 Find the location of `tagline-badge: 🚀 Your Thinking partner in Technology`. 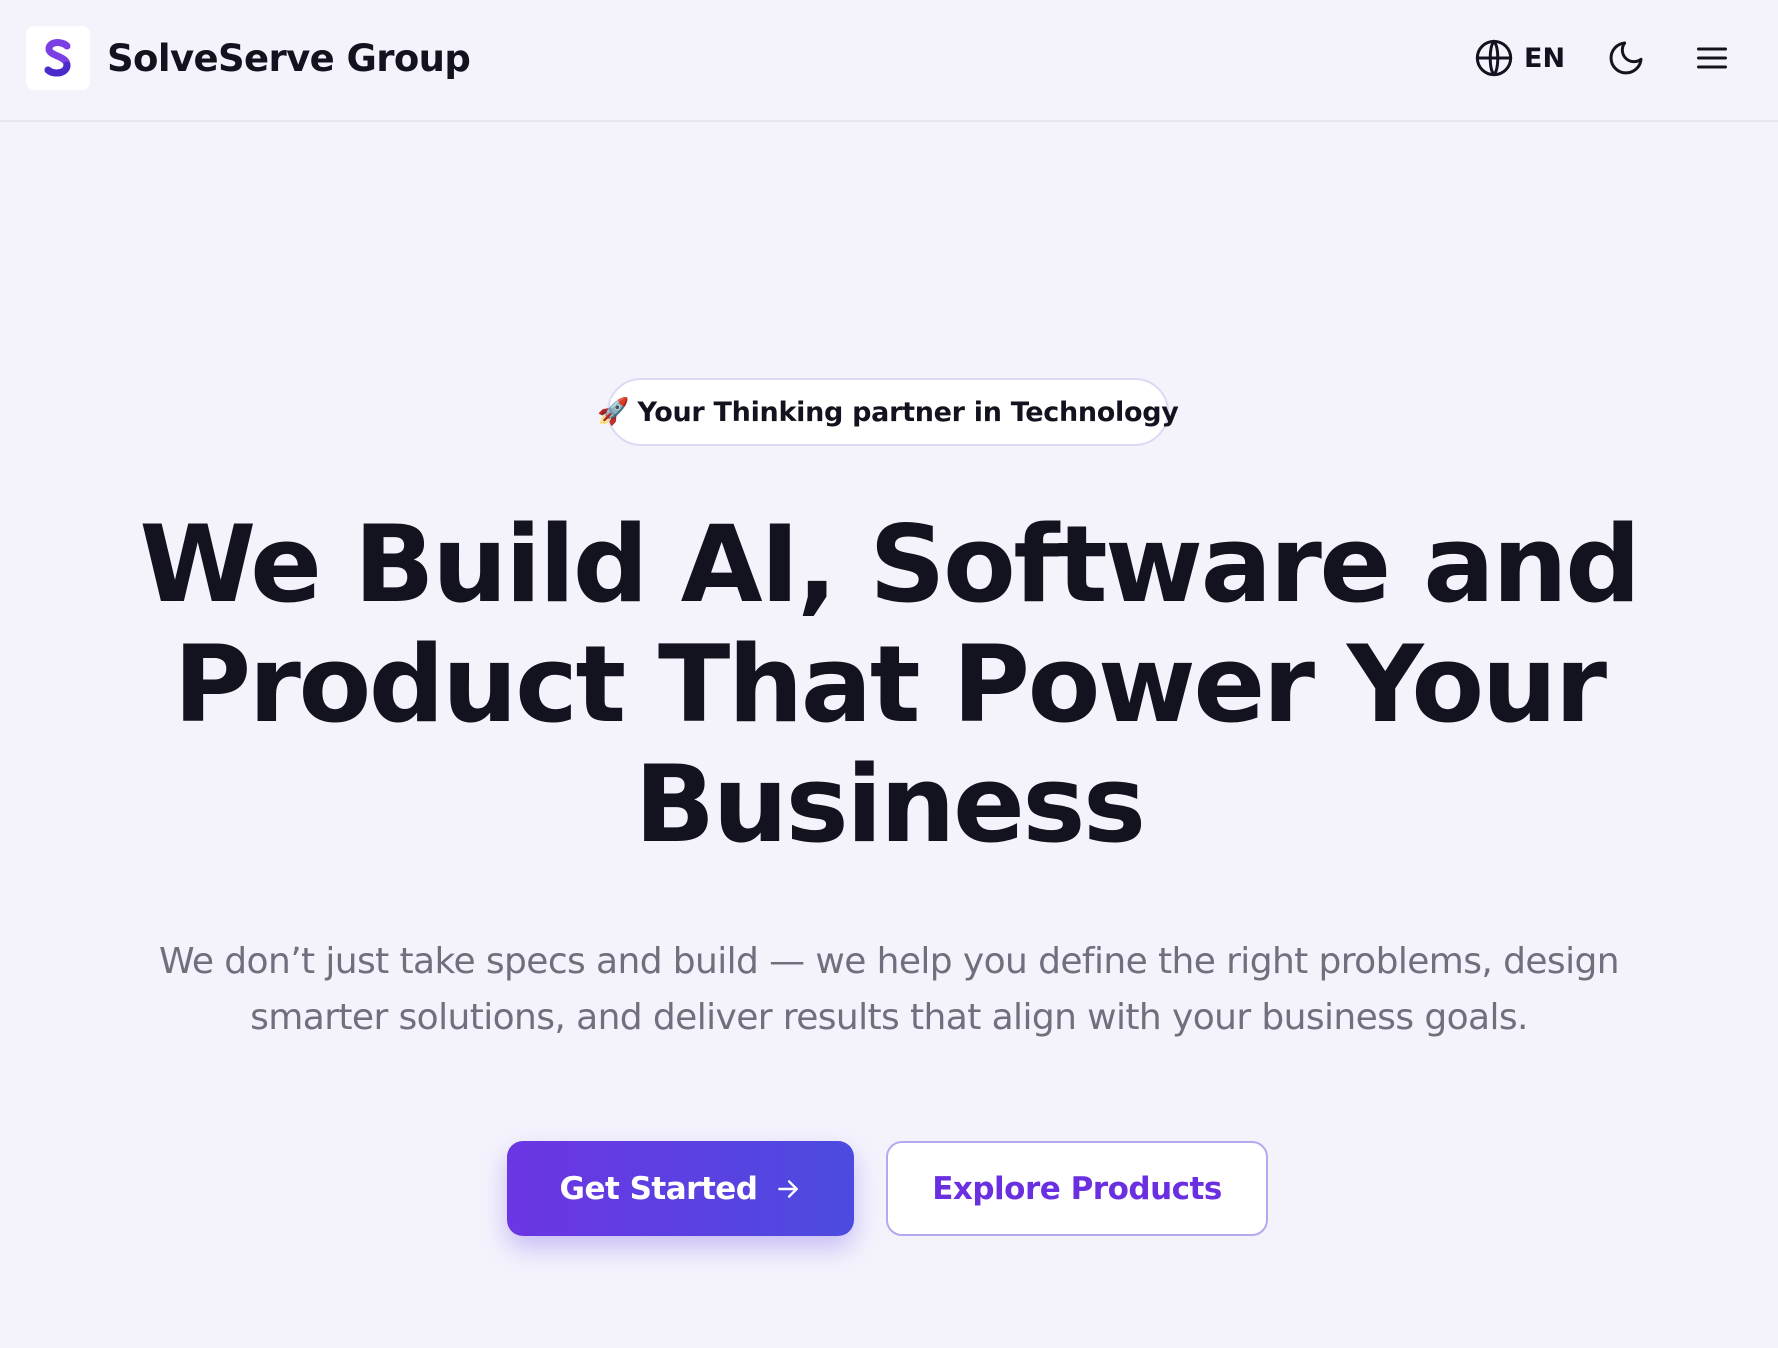

tagline-badge: 🚀 Your Thinking partner in Technology is located at coordinates (888, 412).